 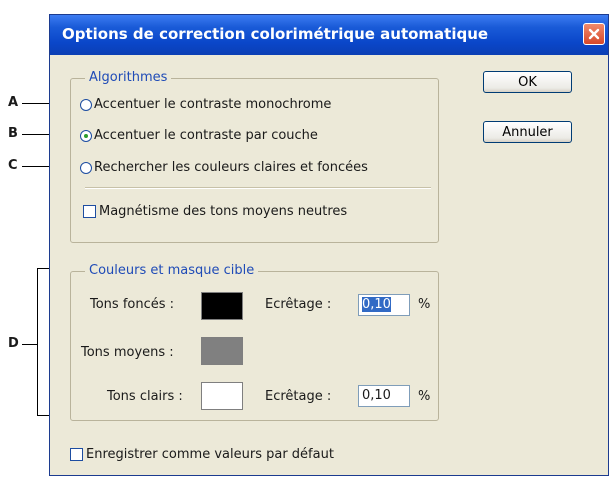 What do you see at coordinates (258, 188) in the screenshot?
I see `algorithms-divider` at bounding box center [258, 188].